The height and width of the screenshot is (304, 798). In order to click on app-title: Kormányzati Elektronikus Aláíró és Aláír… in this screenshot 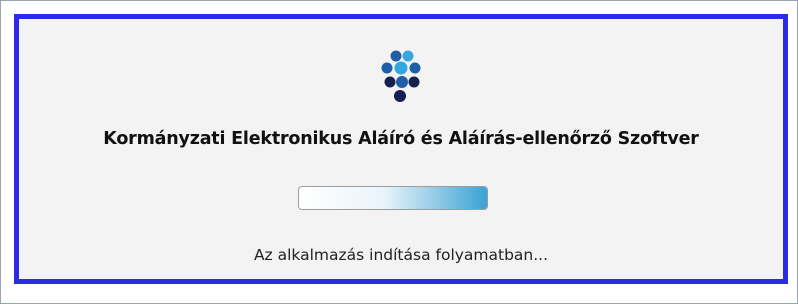, I will do `click(401, 139)`.